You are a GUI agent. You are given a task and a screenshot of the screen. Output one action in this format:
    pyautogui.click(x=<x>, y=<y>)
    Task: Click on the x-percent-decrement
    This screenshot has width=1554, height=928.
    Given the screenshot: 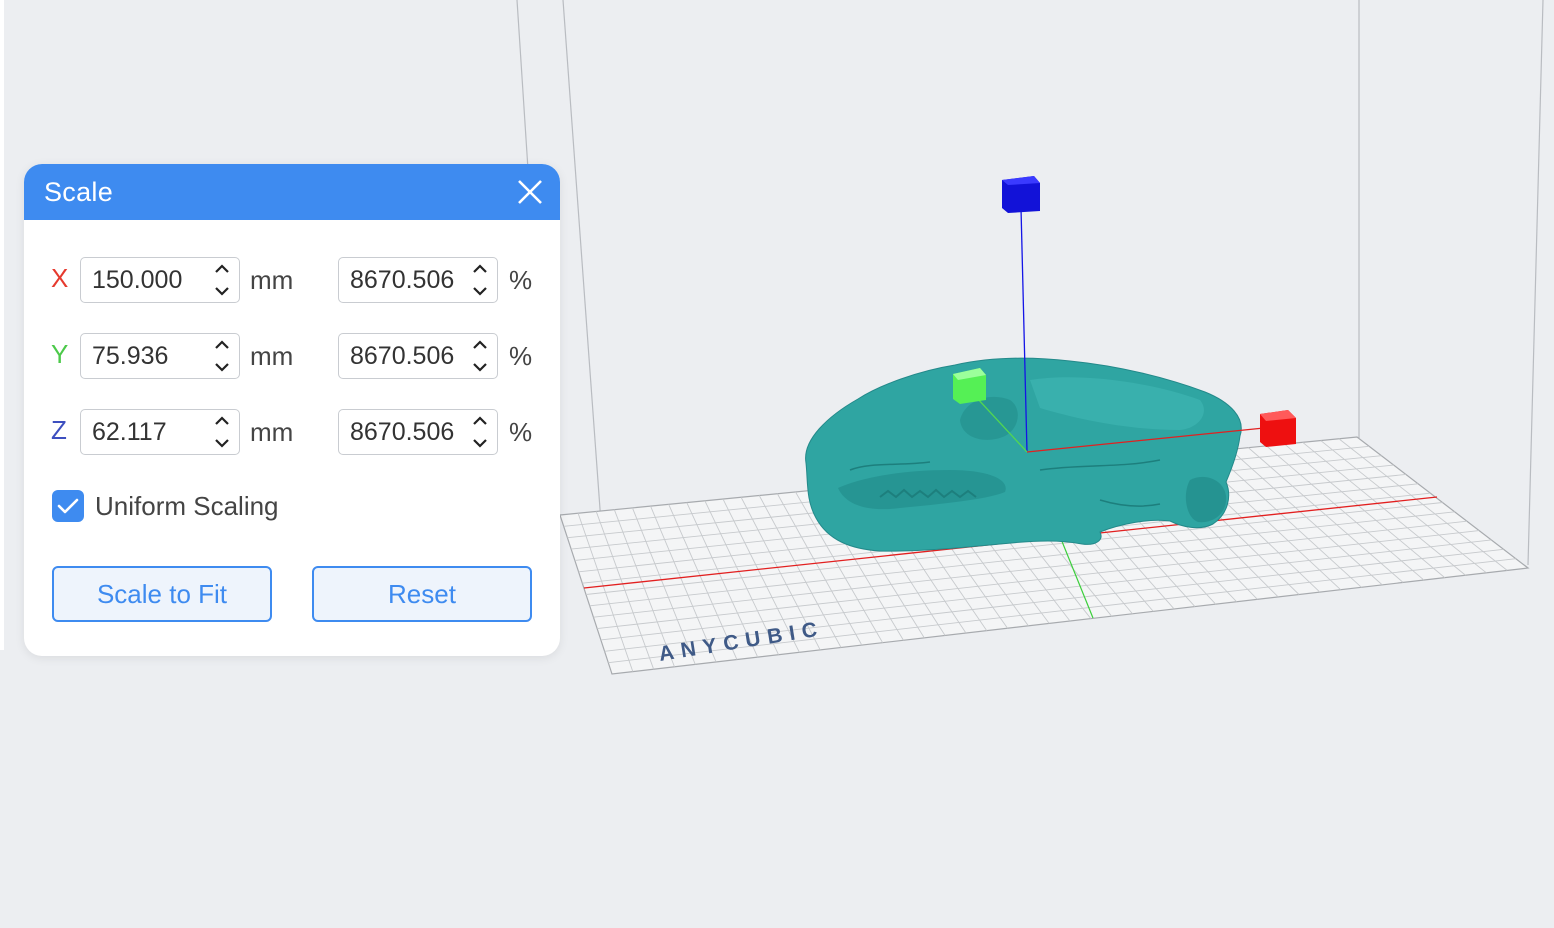 What is the action you would take?
    pyautogui.click(x=480, y=291)
    